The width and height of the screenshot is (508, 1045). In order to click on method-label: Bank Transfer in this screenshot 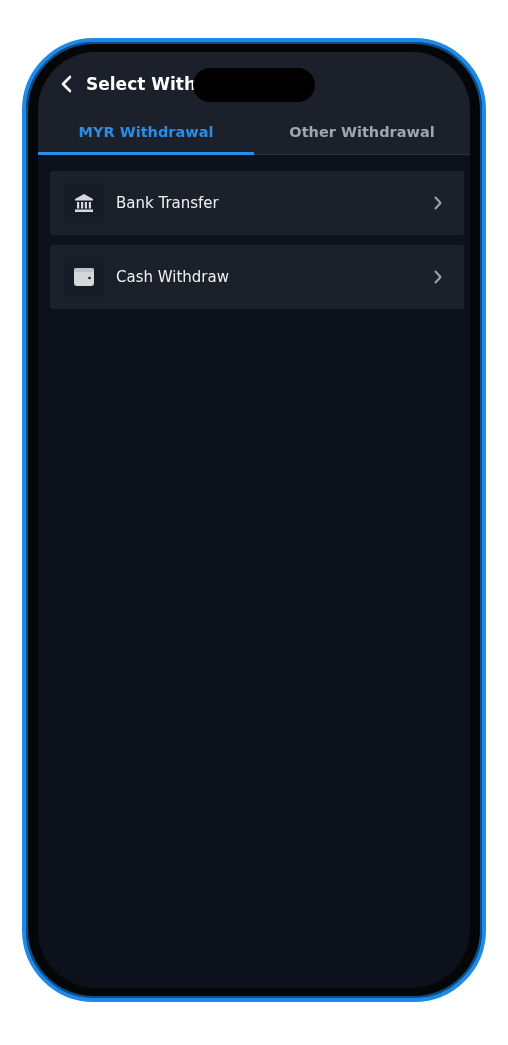, I will do `click(168, 203)`.